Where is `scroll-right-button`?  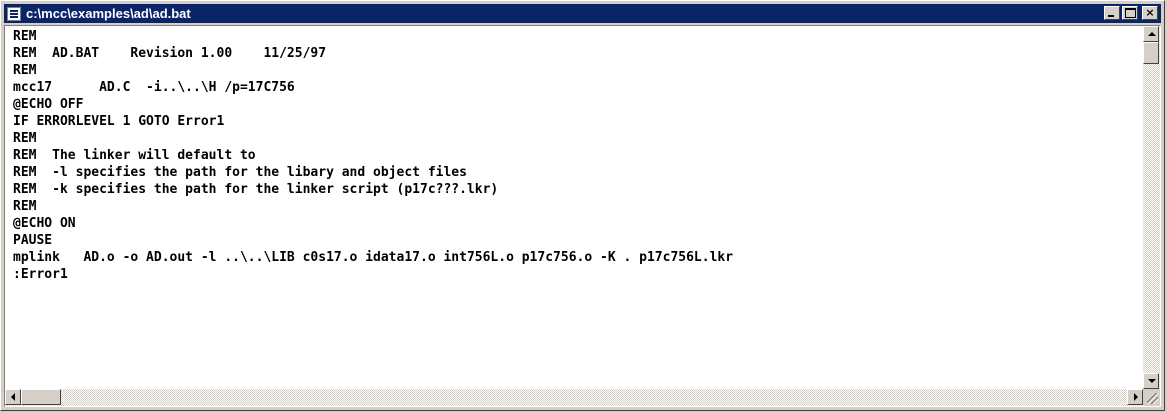 scroll-right-button is located at coordinates (1135, 397).